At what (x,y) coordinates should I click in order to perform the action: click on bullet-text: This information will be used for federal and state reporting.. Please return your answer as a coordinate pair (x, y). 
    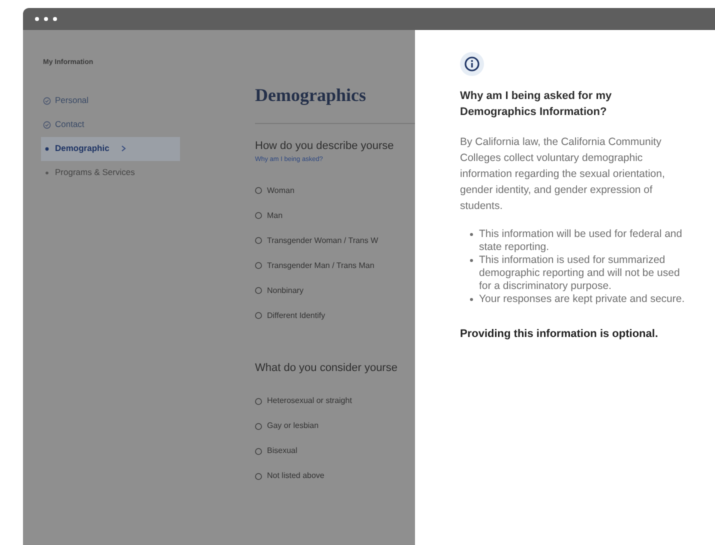
    Looking at the image, I should click on (581, 241).